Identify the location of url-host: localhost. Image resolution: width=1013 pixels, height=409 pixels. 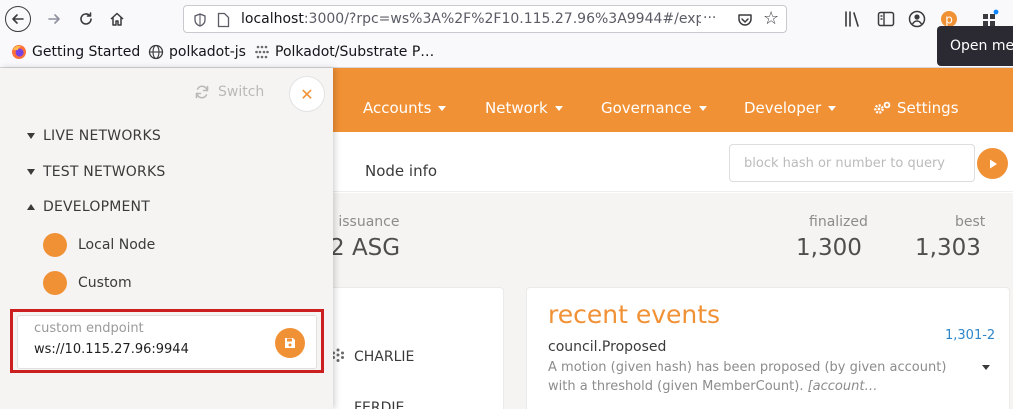
(272, 19).